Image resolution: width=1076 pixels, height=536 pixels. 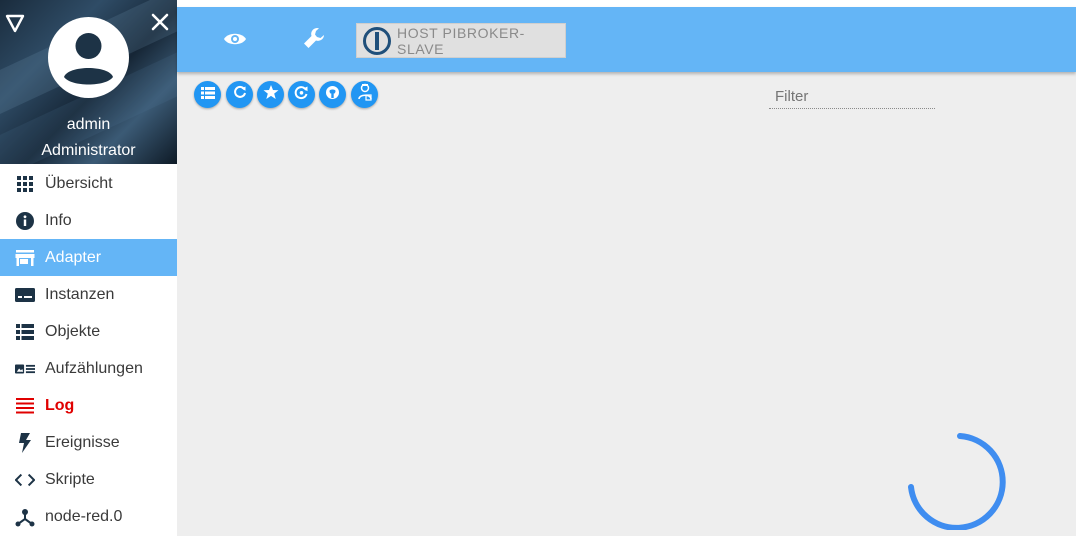 What do you see at coordinates (25, 442) in the screenshot?
I see `flash-icon` at bounding box center [25, 442].